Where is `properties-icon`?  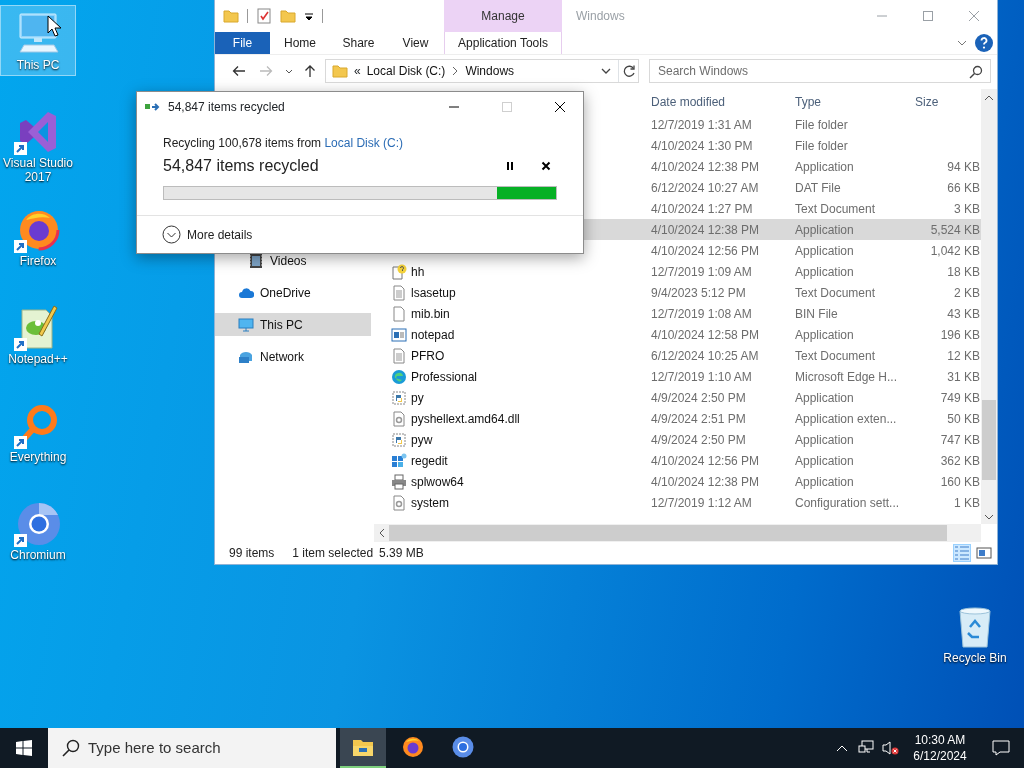 properties-icon is located at coordinates (264, 15).